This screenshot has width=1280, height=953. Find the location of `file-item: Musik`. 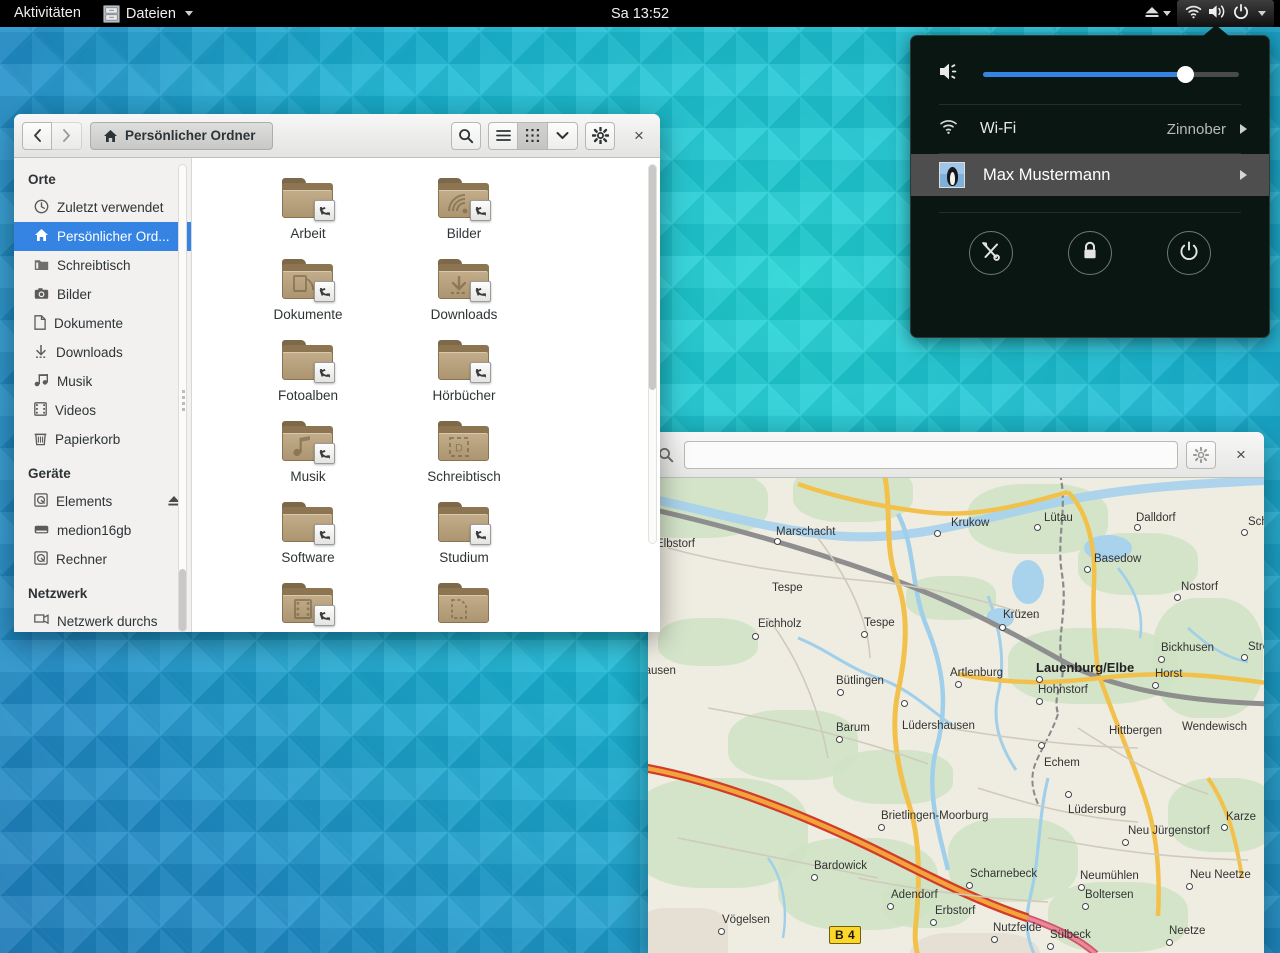

file-item: Musik is located at coordinates (308, 457).